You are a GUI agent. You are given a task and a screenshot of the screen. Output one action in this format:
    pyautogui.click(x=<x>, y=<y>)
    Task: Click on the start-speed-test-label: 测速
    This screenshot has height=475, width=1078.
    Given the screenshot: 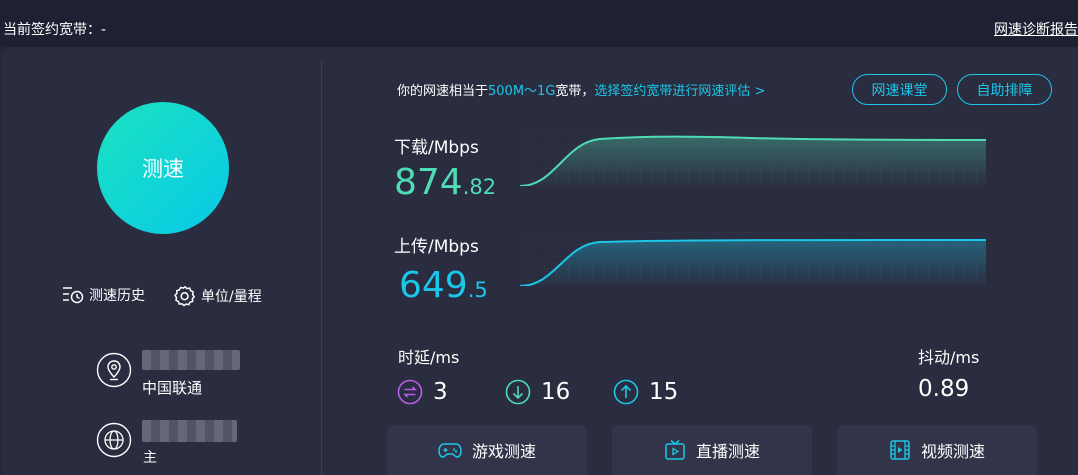 What is the action you would take?
    pyautogui.click(x=163, y=169)
    